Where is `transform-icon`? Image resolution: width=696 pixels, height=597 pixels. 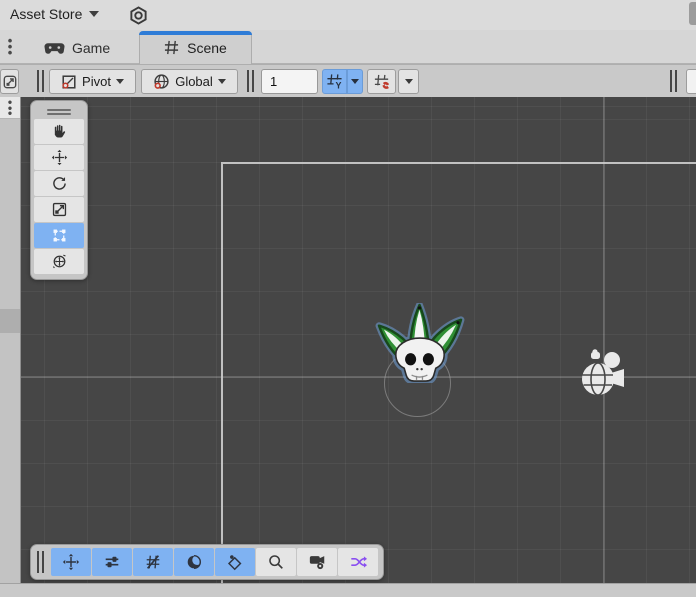 transform-icon is located at coordinates (59, 261).